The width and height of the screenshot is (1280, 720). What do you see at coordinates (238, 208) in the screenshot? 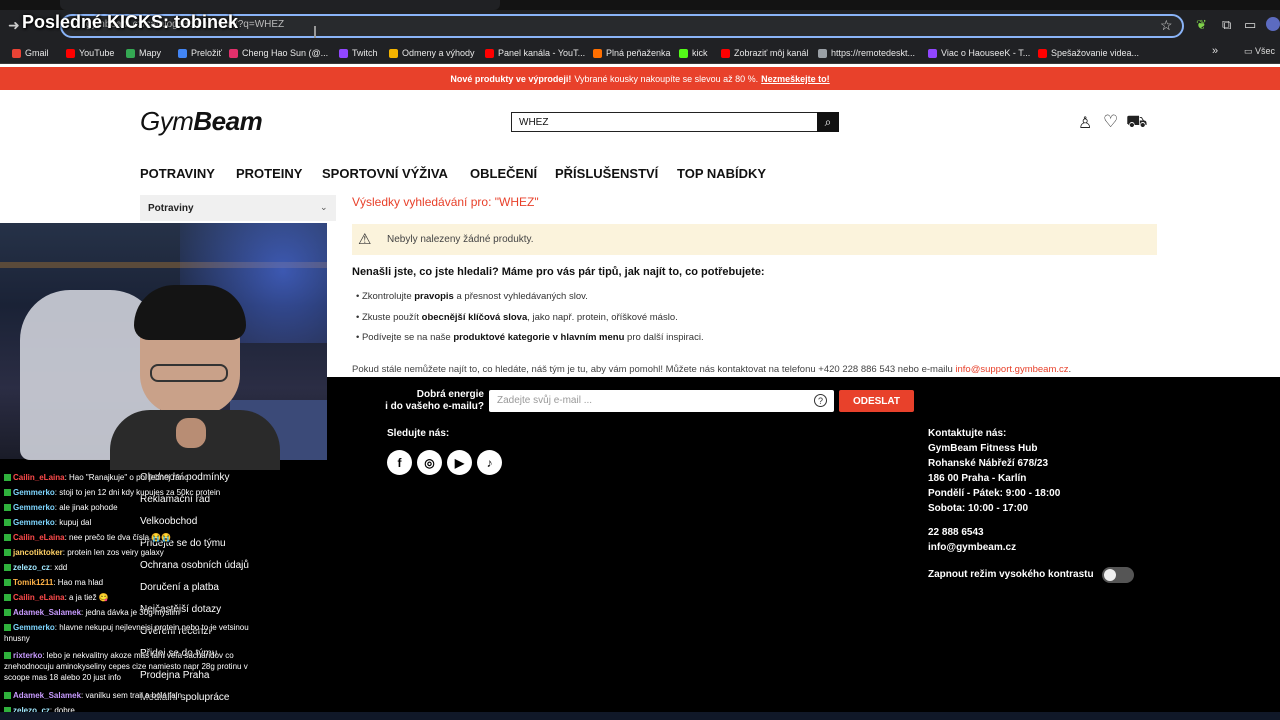
I see `category-filter: Potraviny` at bounding box center [238, 208].